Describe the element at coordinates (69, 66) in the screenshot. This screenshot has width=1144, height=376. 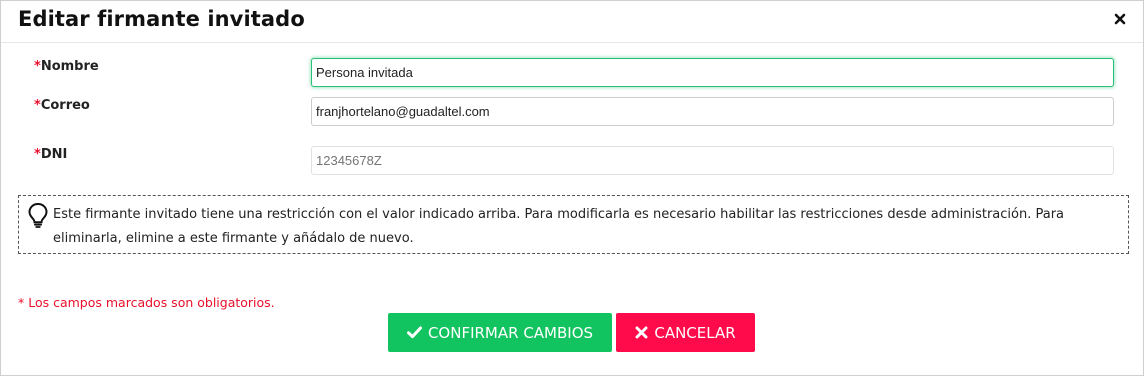
I see `nombre-label-text: Nombre` at that location.